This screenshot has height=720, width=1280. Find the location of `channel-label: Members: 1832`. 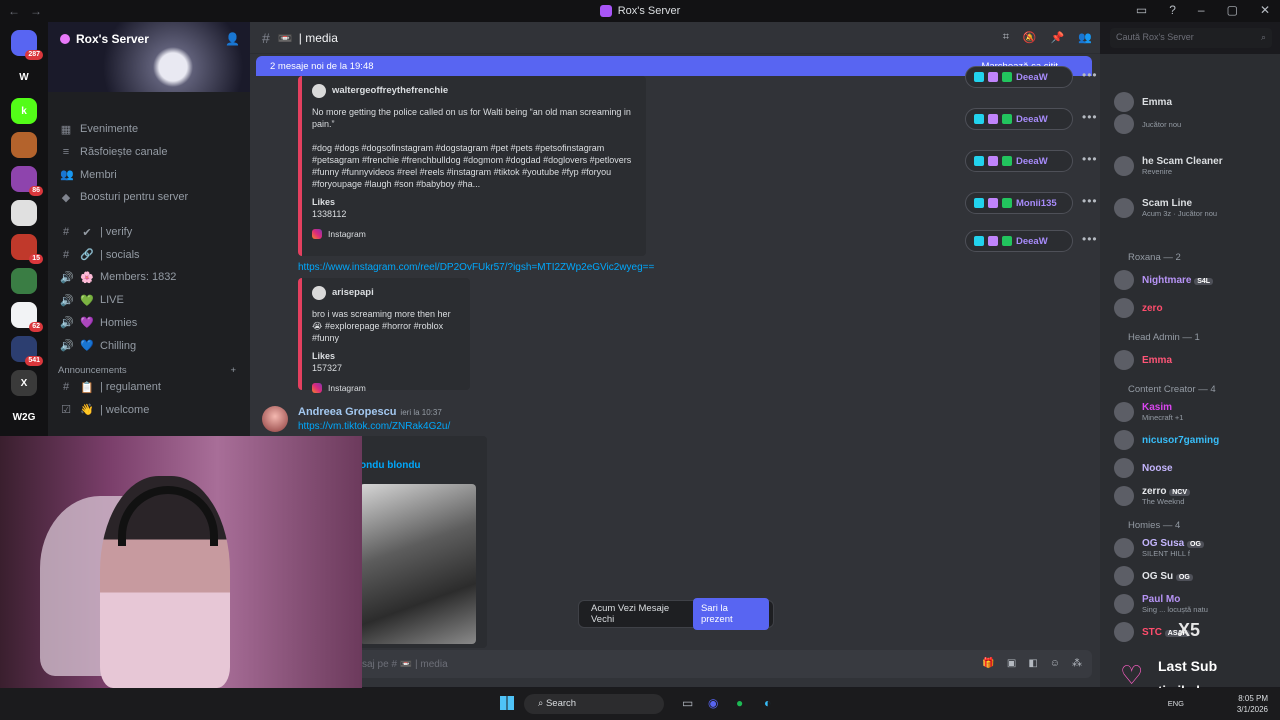

channel-label: Members: 1832 is located at coordinates (138, 277).